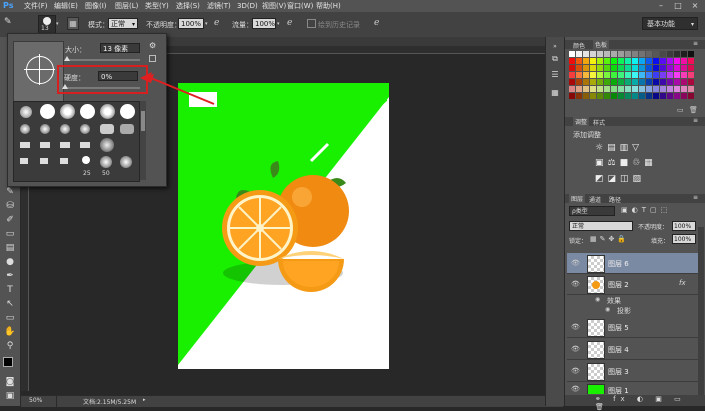 Image resolution: width=705 pixels, height=411 pixels. Describe the element at coordinates (684, 239) in the screenshot. I see `fill-input: 100%` at that location.